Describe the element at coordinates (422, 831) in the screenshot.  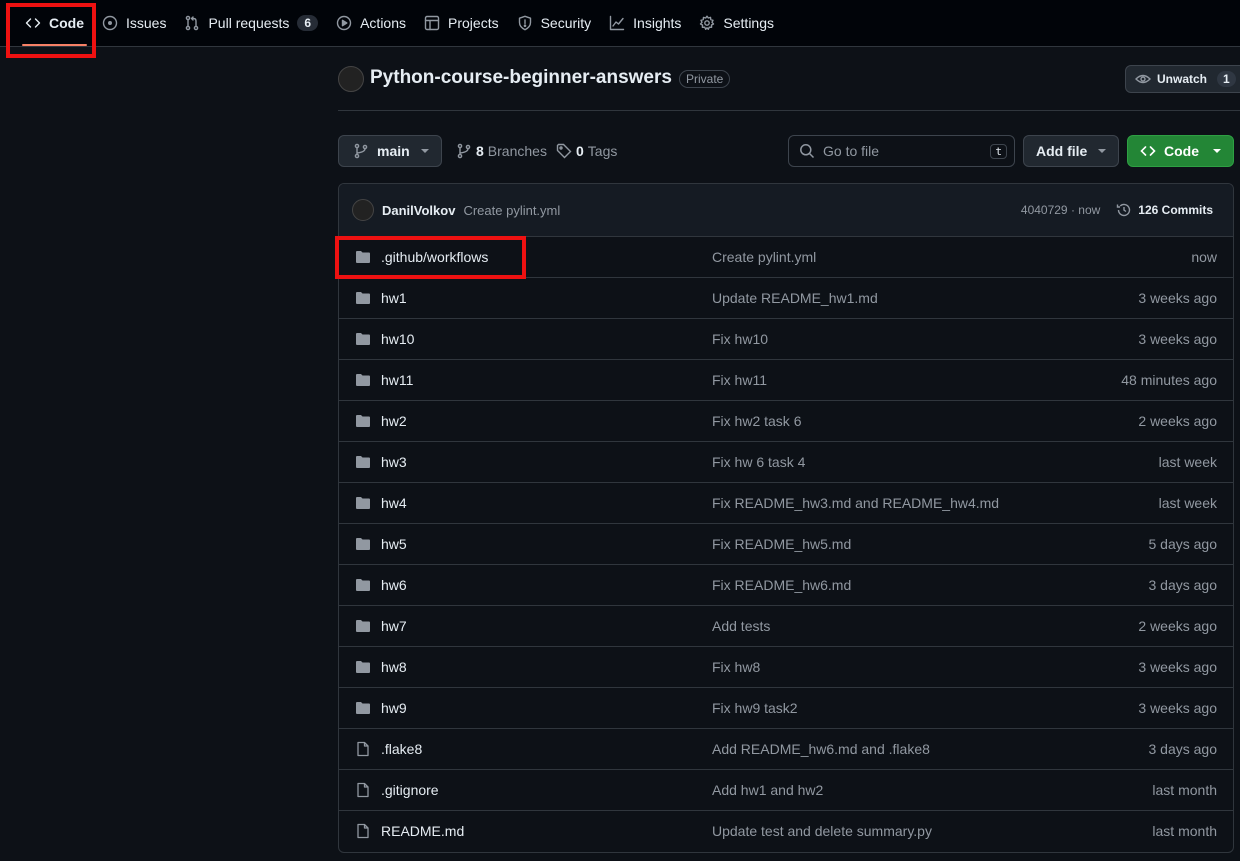
I see `file-name-link: README.md` at that location.